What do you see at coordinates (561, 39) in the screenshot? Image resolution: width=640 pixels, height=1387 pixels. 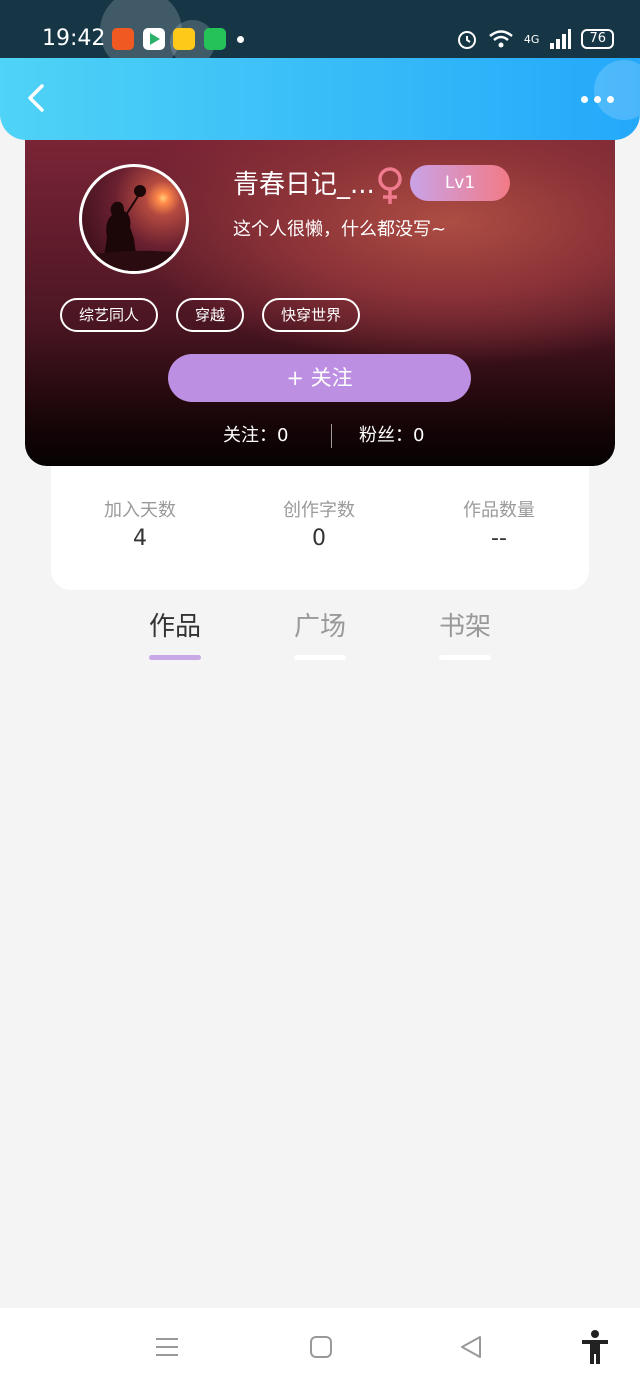 I see `signal-icon` at bounding box center [561, 39].